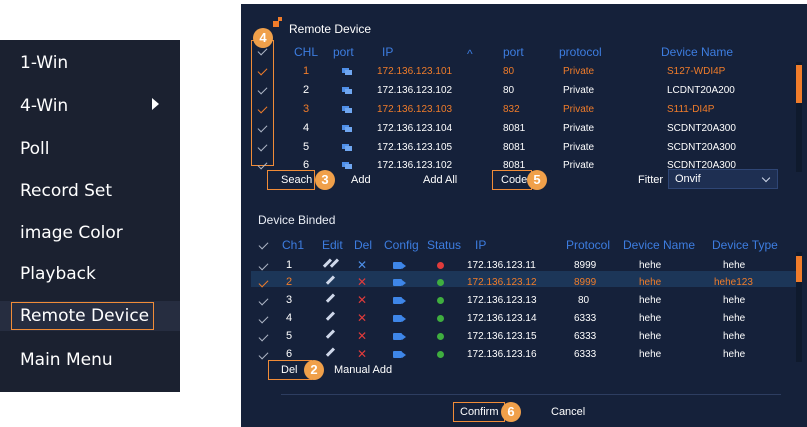  What do you see at coordinates (415, 128) in the screenshot?
I see `row-ip: 172.136.123.104` at bounding box center [415, 128].